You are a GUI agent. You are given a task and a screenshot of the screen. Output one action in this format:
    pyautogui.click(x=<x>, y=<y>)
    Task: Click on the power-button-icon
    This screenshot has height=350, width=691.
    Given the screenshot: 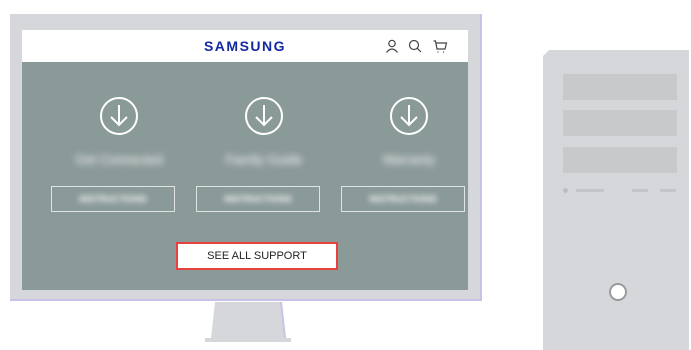 What is the action you would take?
    pyautogui.click(x=618, y=292)
    